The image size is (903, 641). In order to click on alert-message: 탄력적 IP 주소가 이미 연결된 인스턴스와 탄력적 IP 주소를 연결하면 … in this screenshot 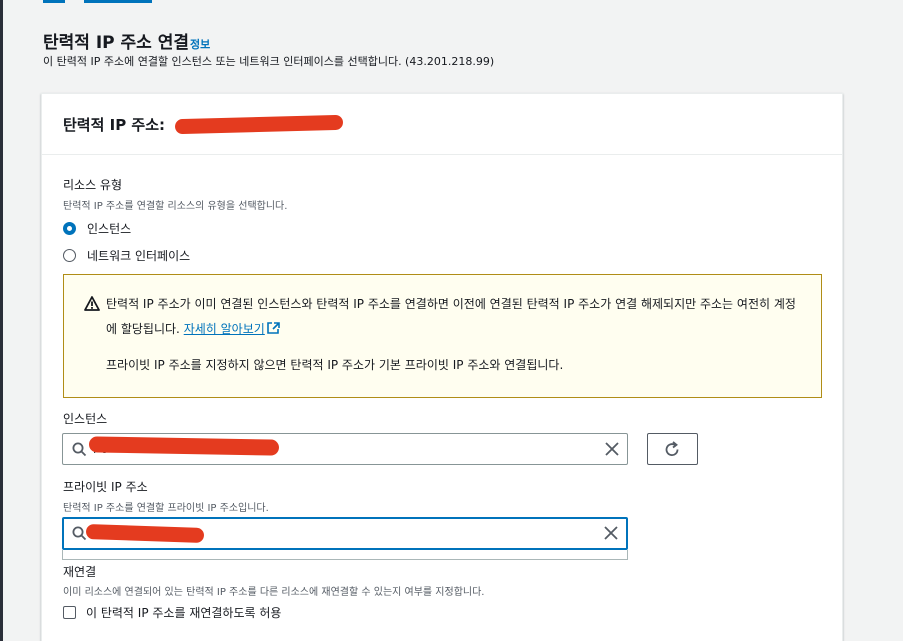, I will do `click(456, 317)`.